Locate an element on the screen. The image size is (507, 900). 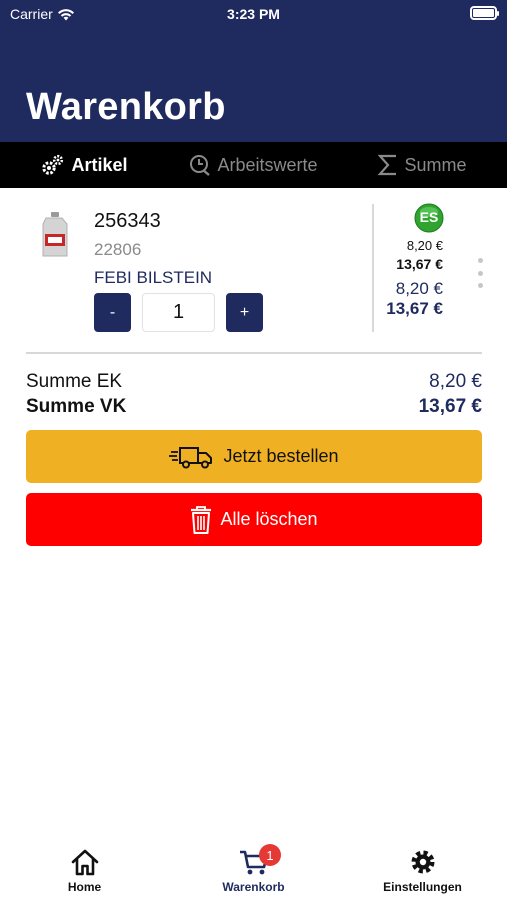
article-brand: FEBI BILSTEIN is located at coordinates (153, 277).